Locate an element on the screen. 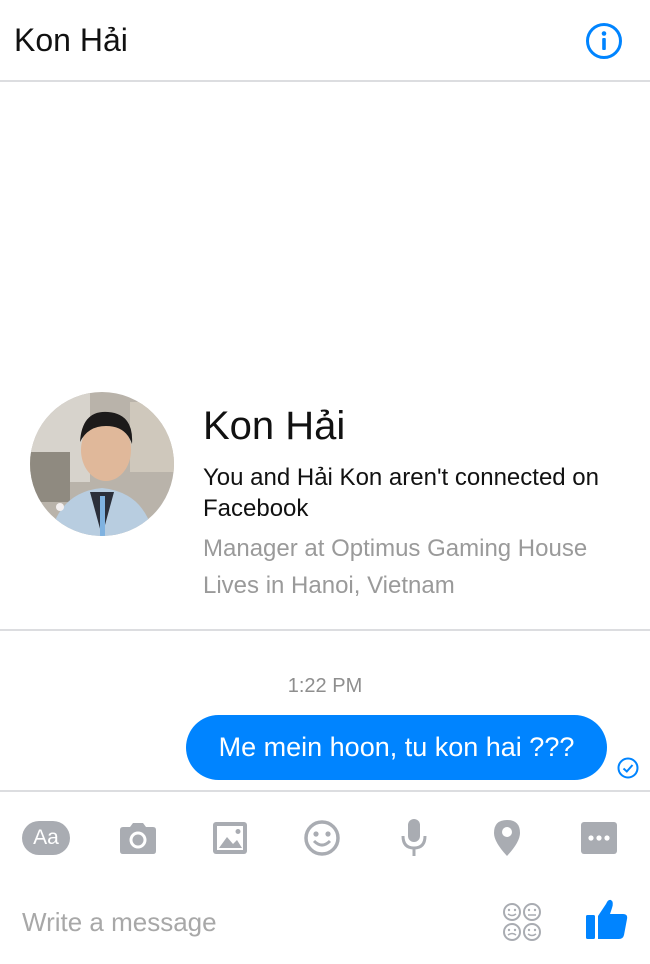 The height and width of the screenshot is (964, 650). composer-toolbar: Aa is located at coordinates (325, 835).